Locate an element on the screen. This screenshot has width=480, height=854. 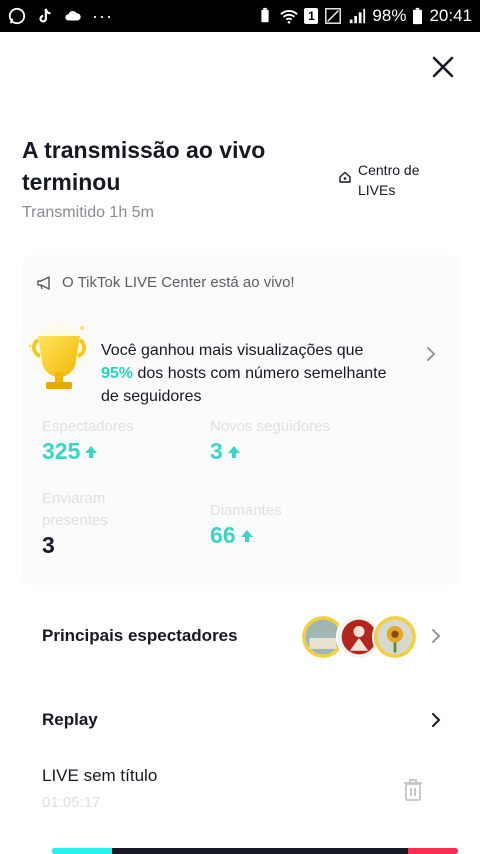
battery-percent: 98% is located at coordinates (389, 15).